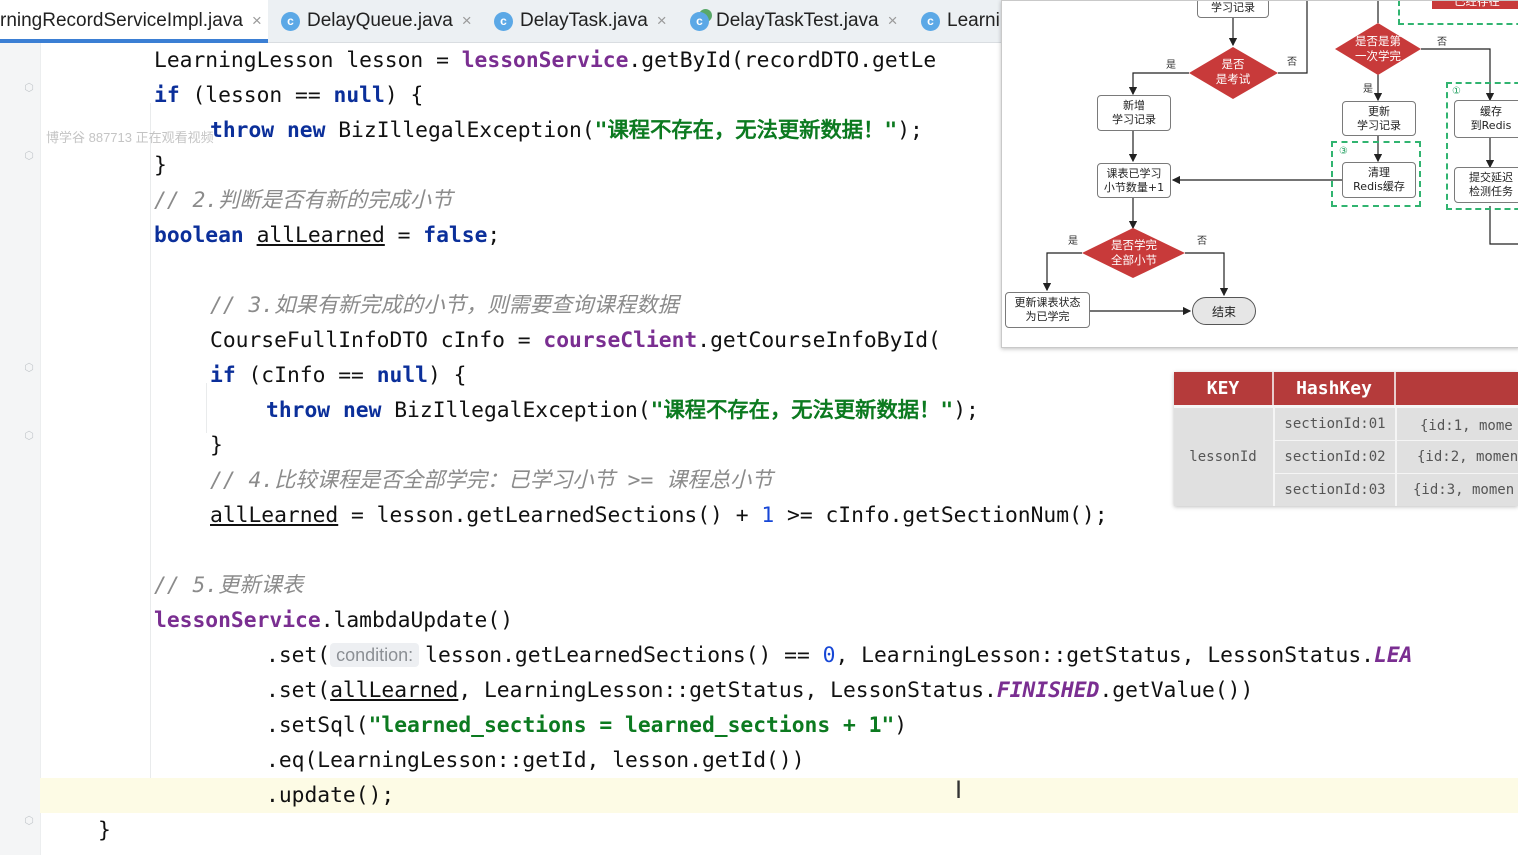 Image resolution: width=1518 pixels, height=855 pixels. What do you see at coordinates (1224, 311) in the screenshot?
I see `flow-node-end: 结束` at bounding box center [1224, 311].